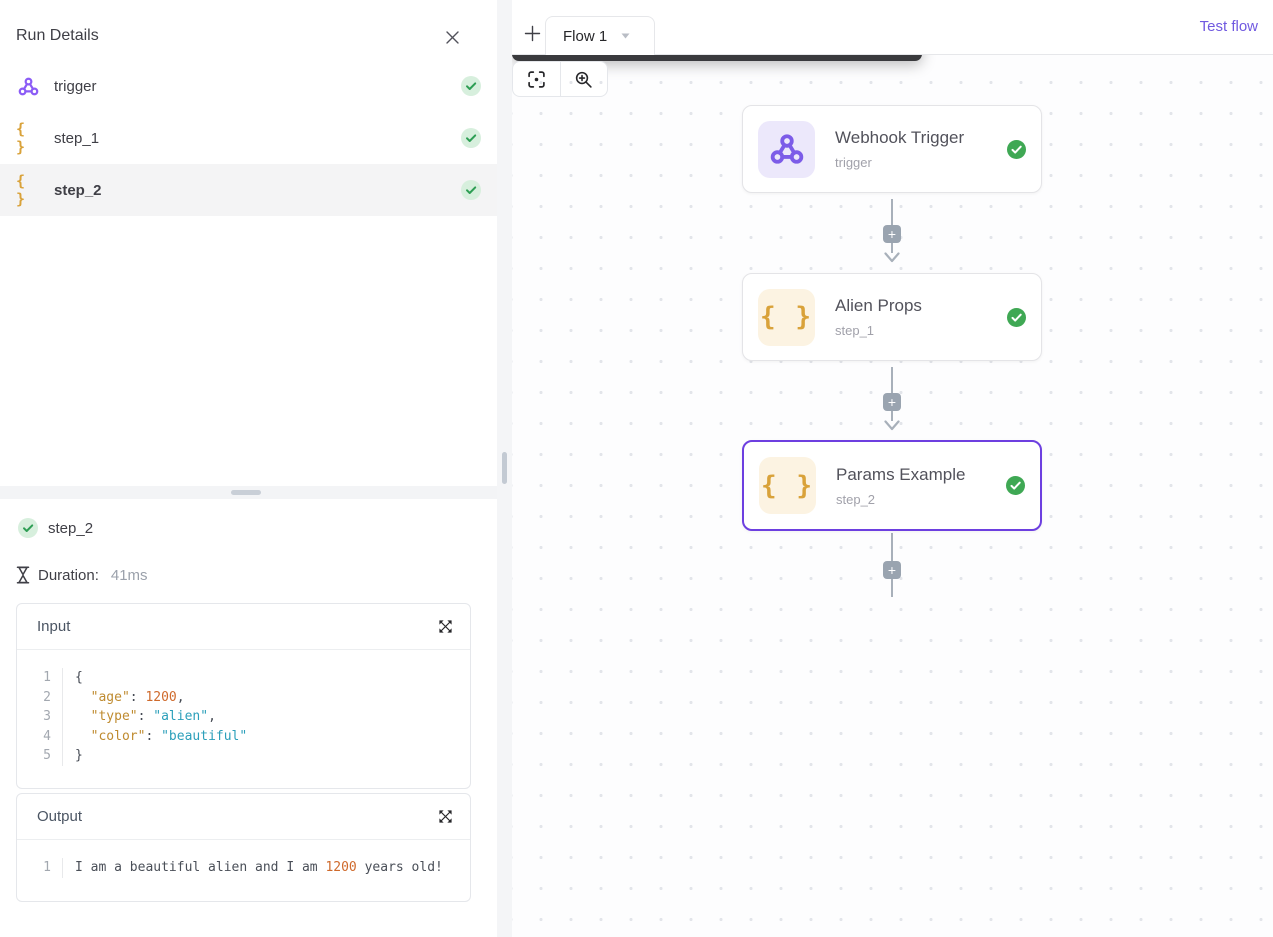 Image resolution: width=1273 pixels, height=937 pixels. Describe the element at coordinates (54, 626) in the screenshot. I see `input-title: Input` at that location.